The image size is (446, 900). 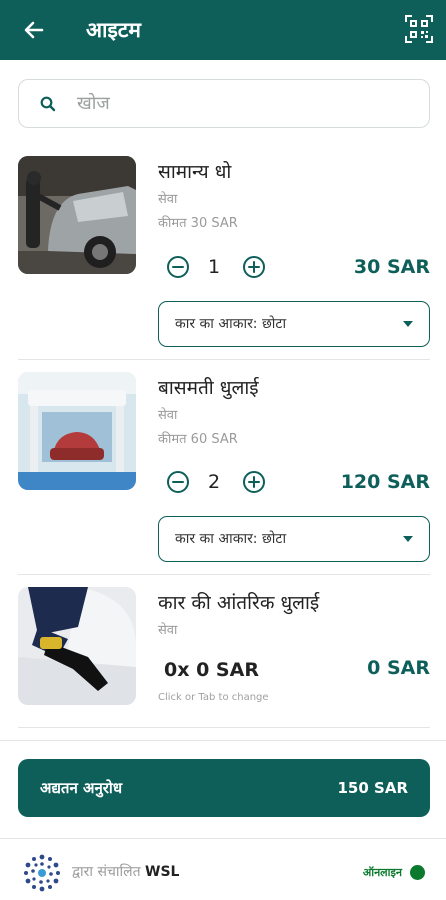 What do you see at coordinates (419, 29) in the screenshot?
I see `qr-scan-icon` at bounding box center [419, 29].